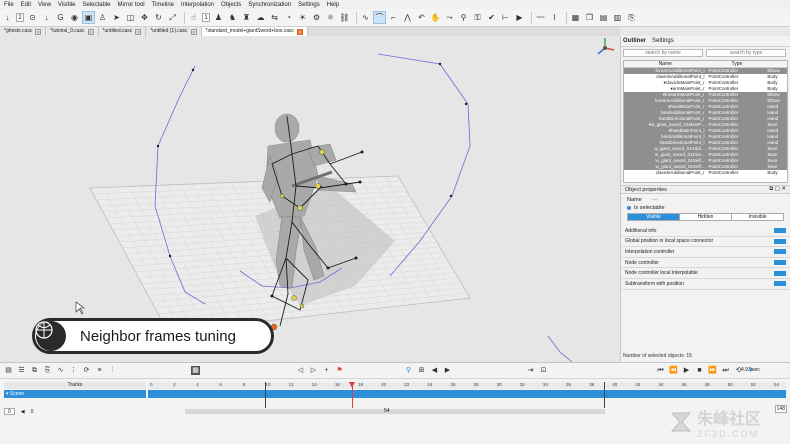  I want to click on file-tab: *ghosts.casc ×, so click(23, 31).